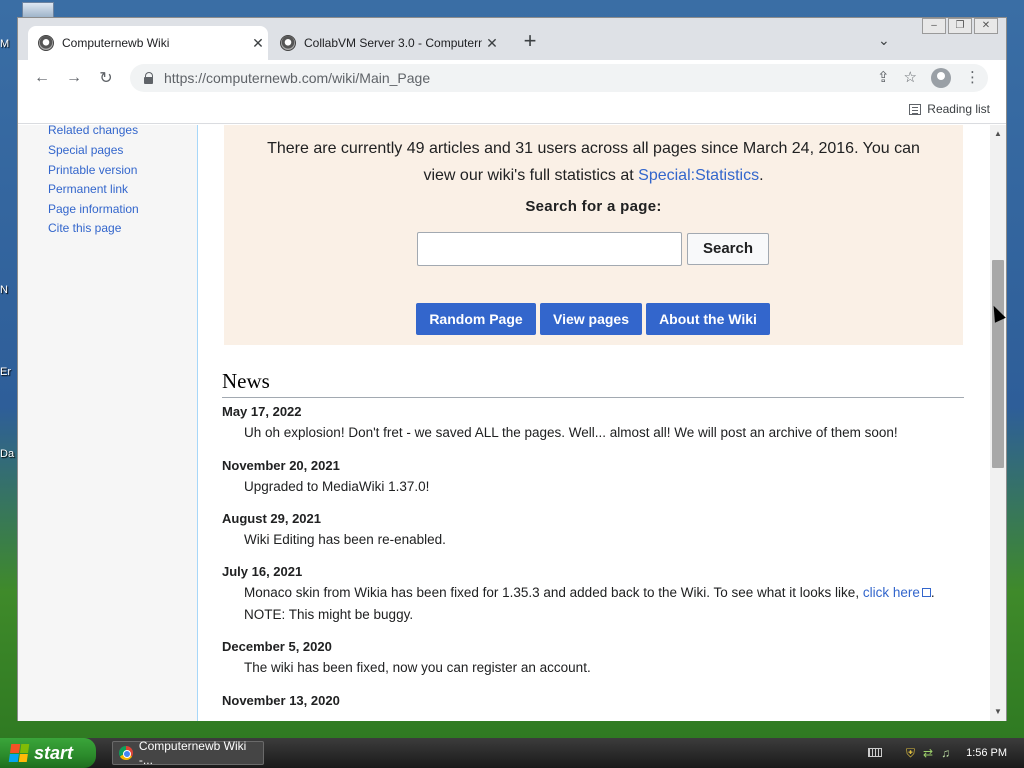 The height and width of the screenshot is (768, 1024). What do you see at coordinates (126, 753) in the screenshot?
I see `chrome-icon` at bounding box center [126, 753].